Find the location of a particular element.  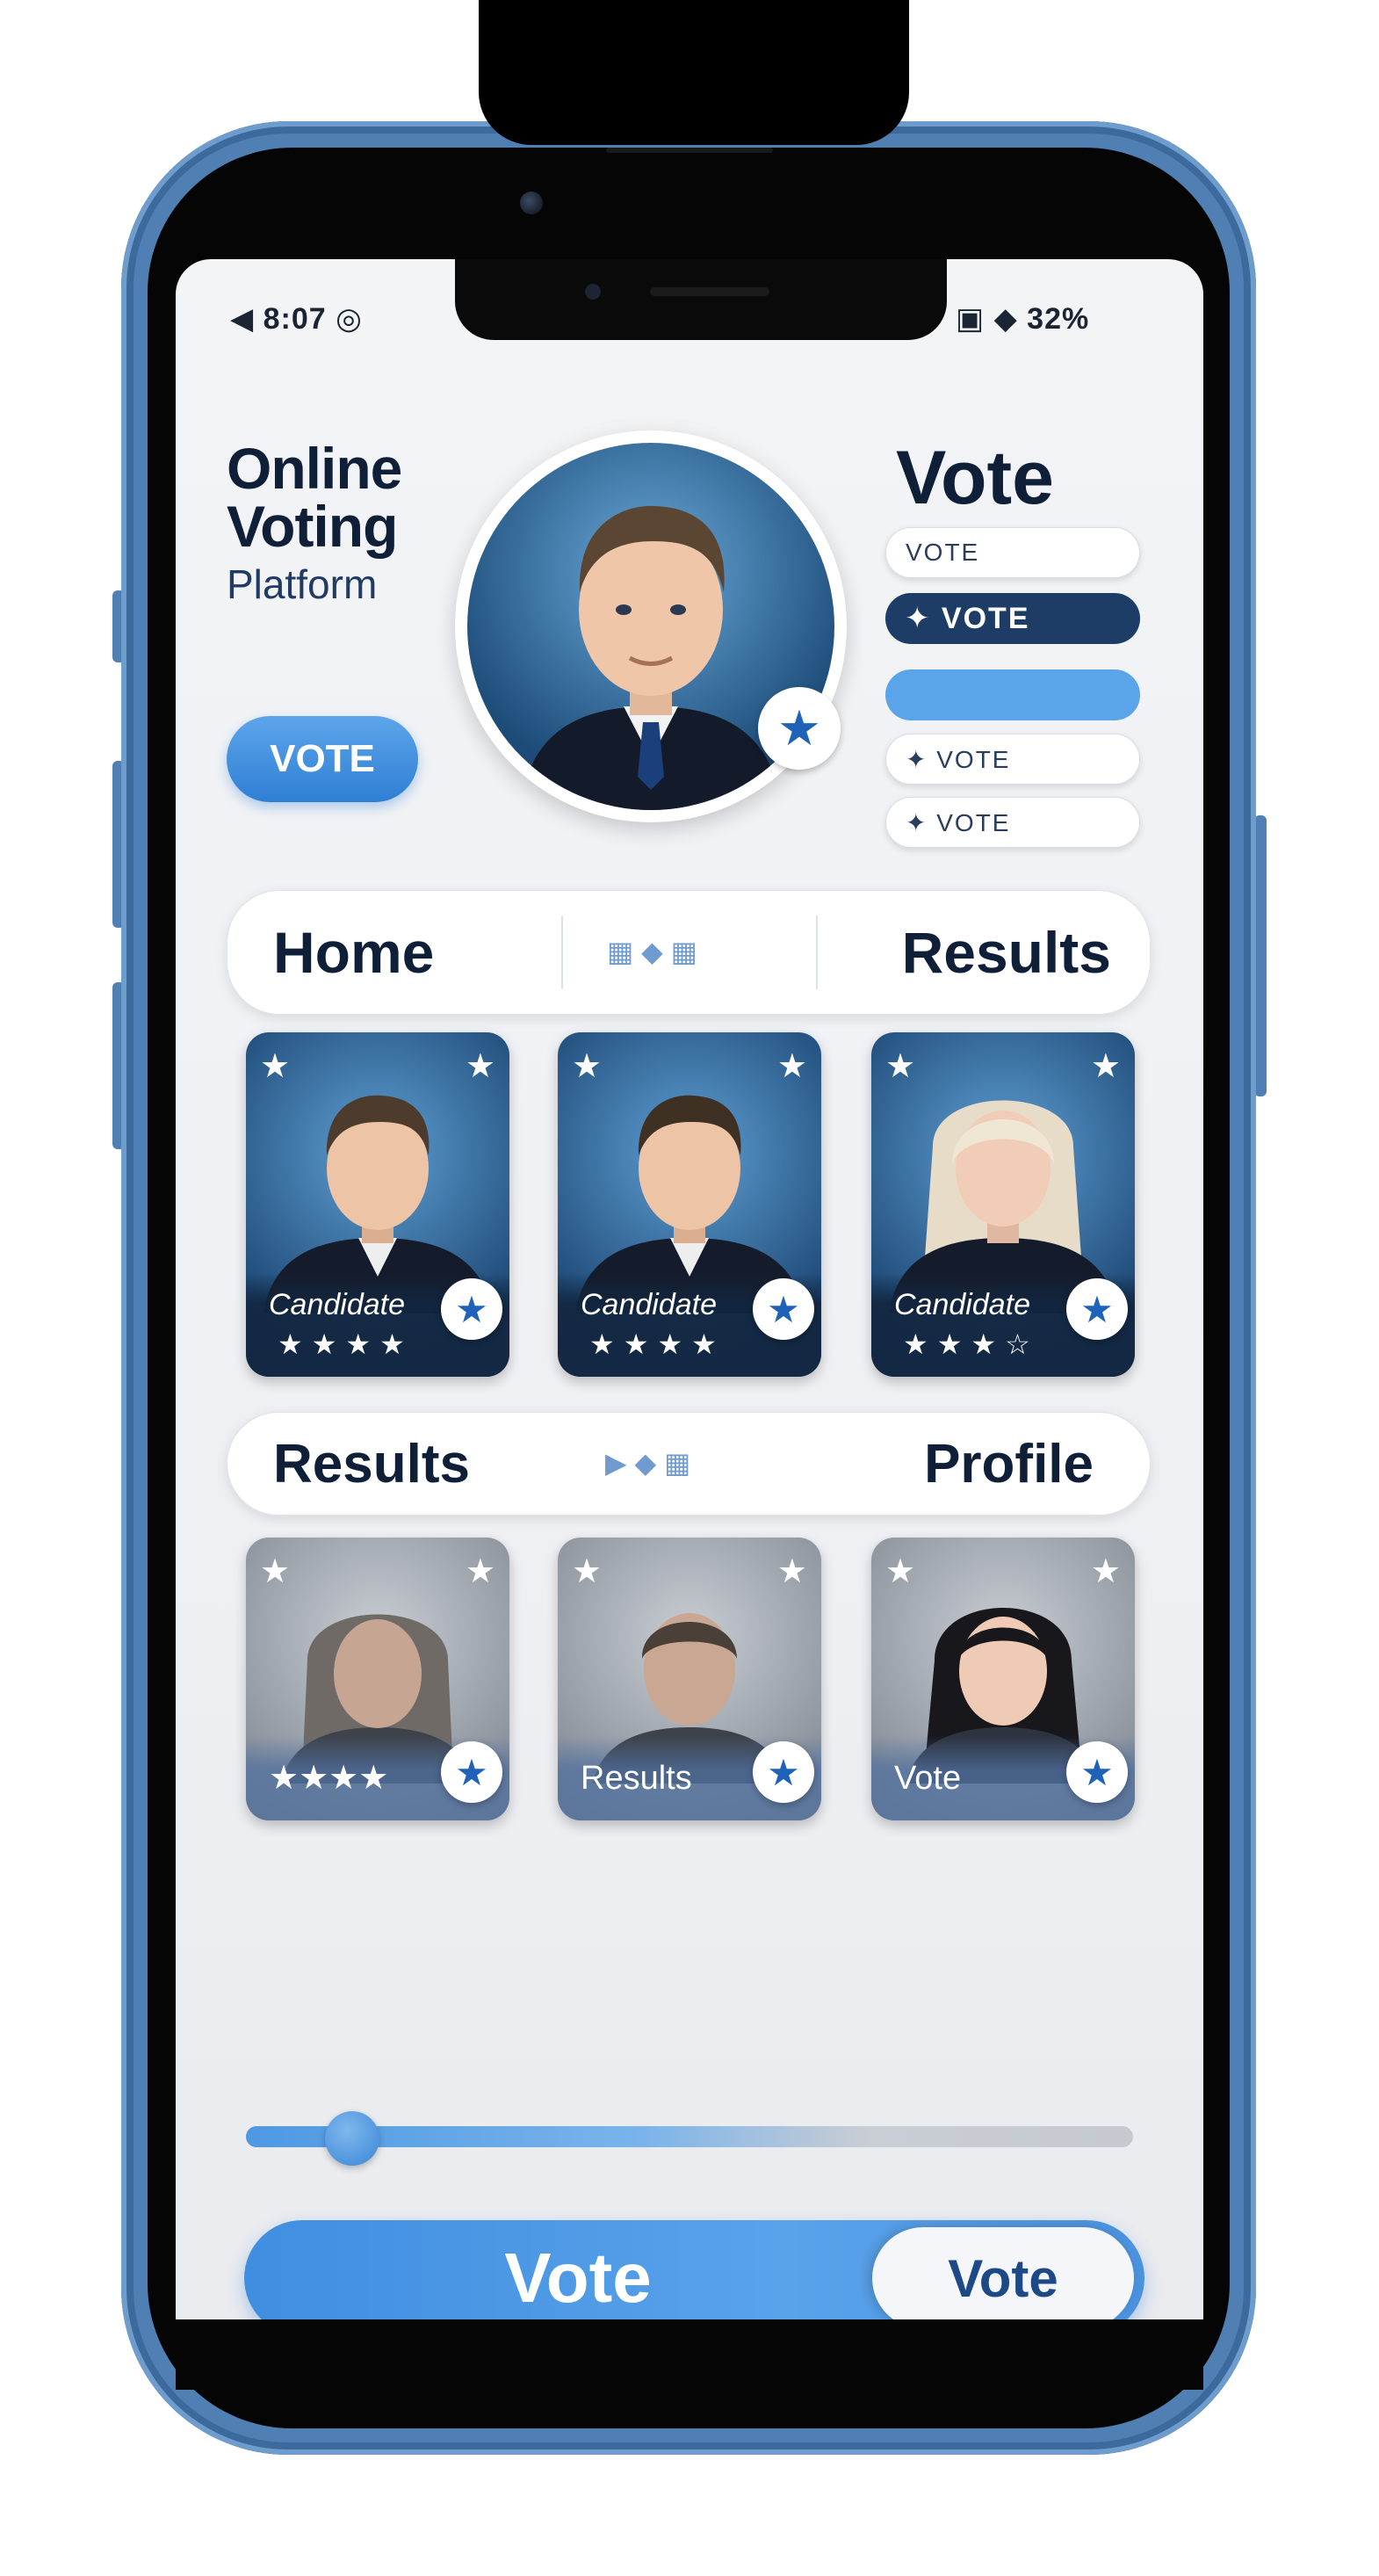

vote-toggle-button: Vote Vote is located at coordinates (694, 2269).